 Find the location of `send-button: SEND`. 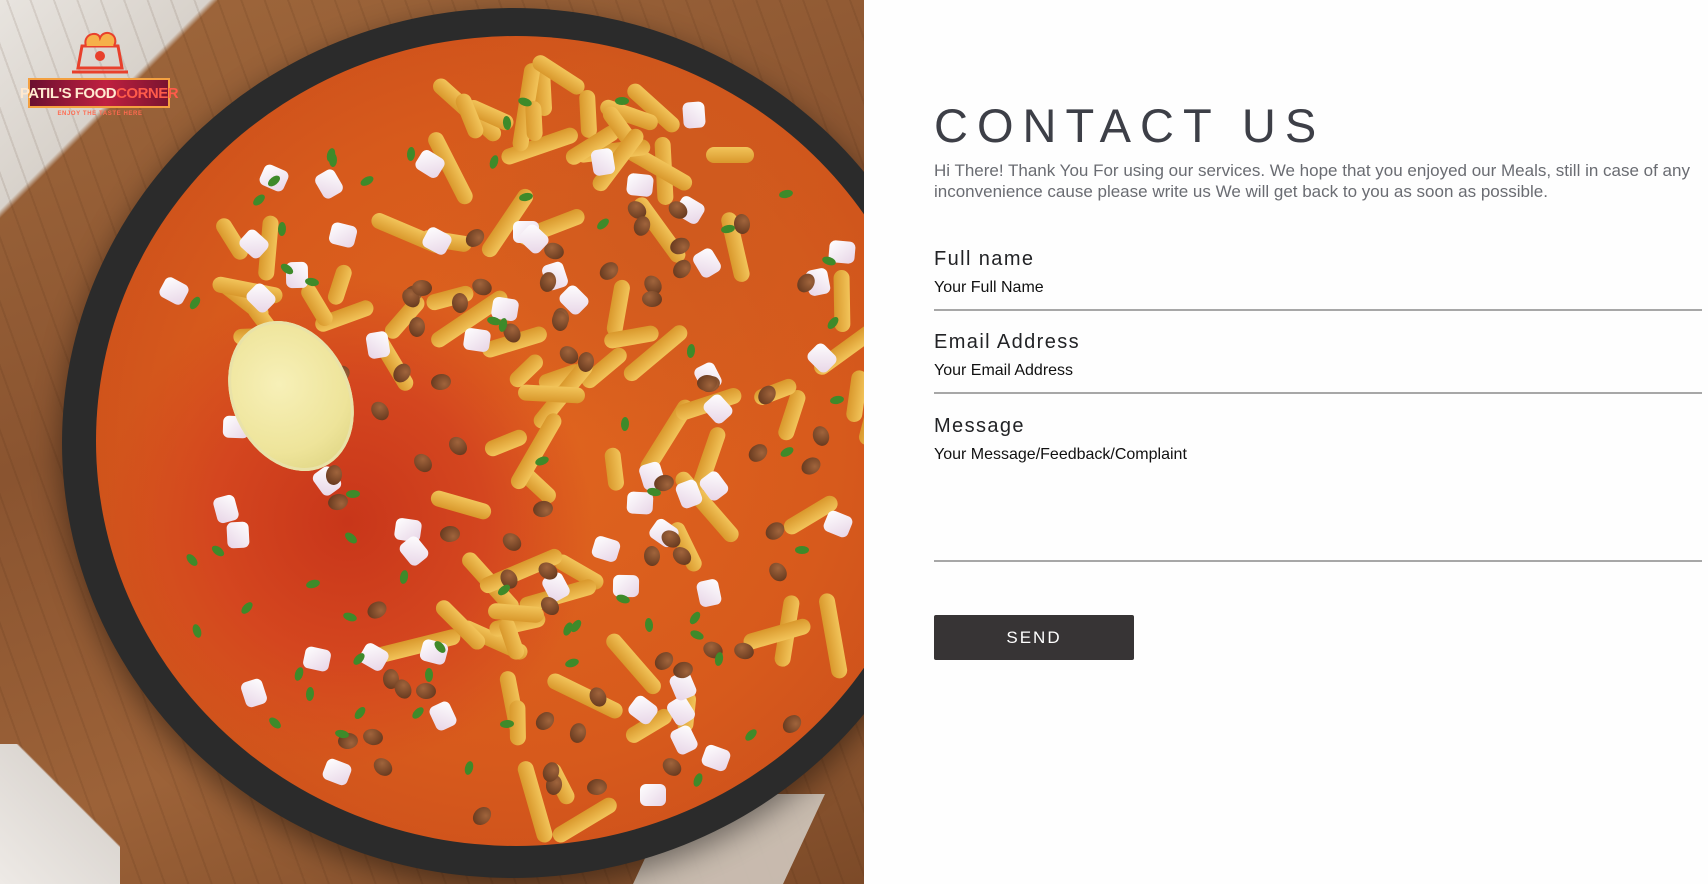

send-button: SEND is located at coordinates (1034, 637).